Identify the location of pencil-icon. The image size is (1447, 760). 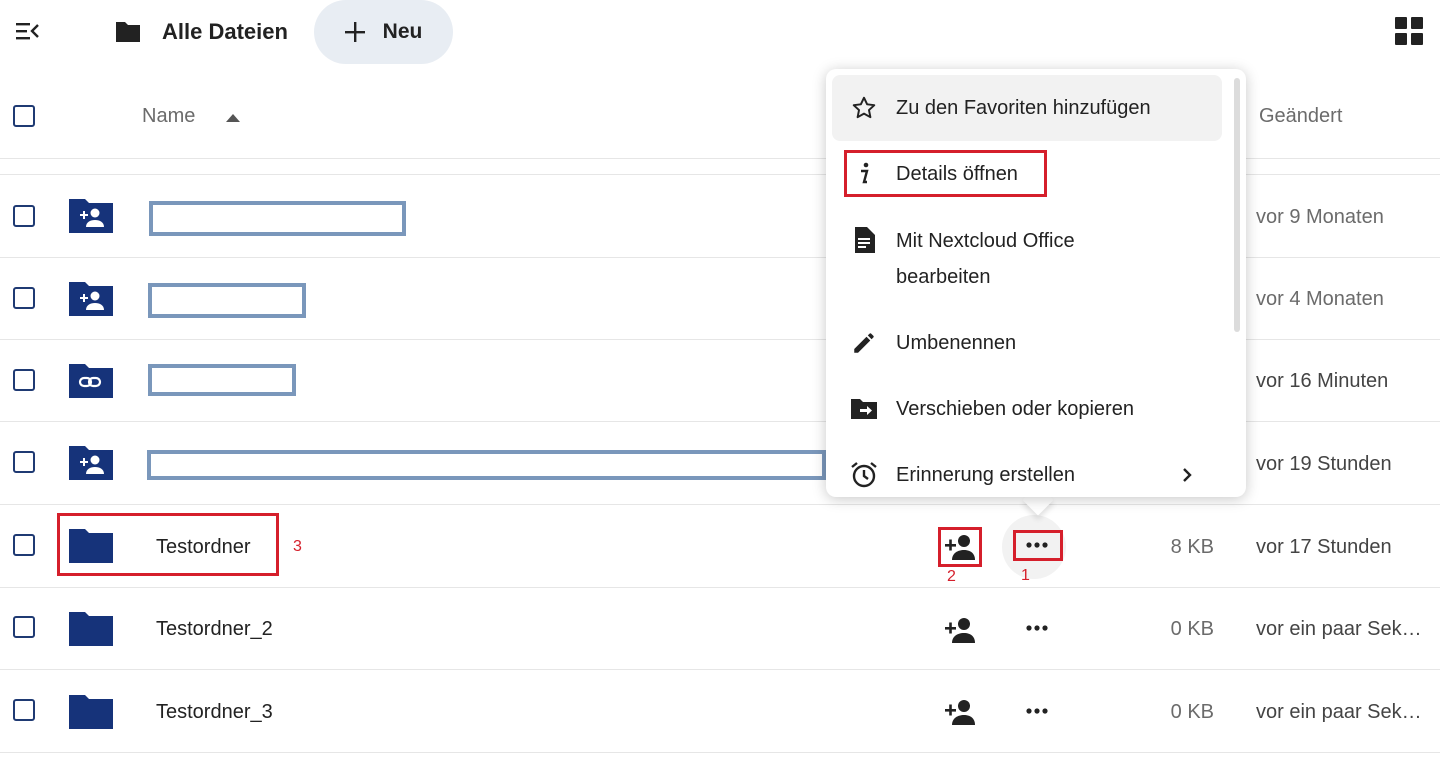
(864, 343).